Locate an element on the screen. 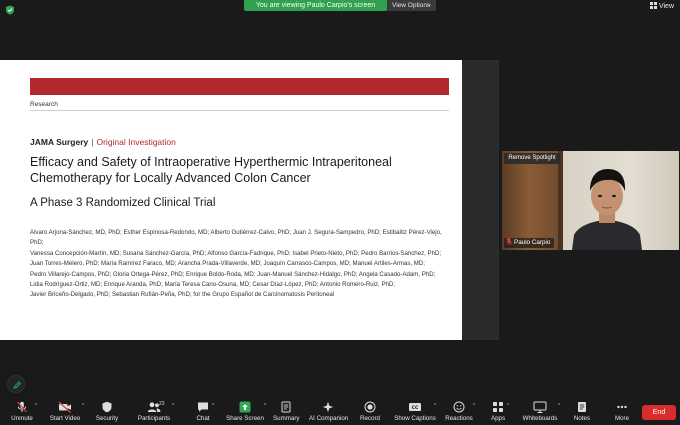 Image resolution: width=680 pixels, height=425 pixels. show-captions-label: Show Captions is located at coordinates (415, 418).